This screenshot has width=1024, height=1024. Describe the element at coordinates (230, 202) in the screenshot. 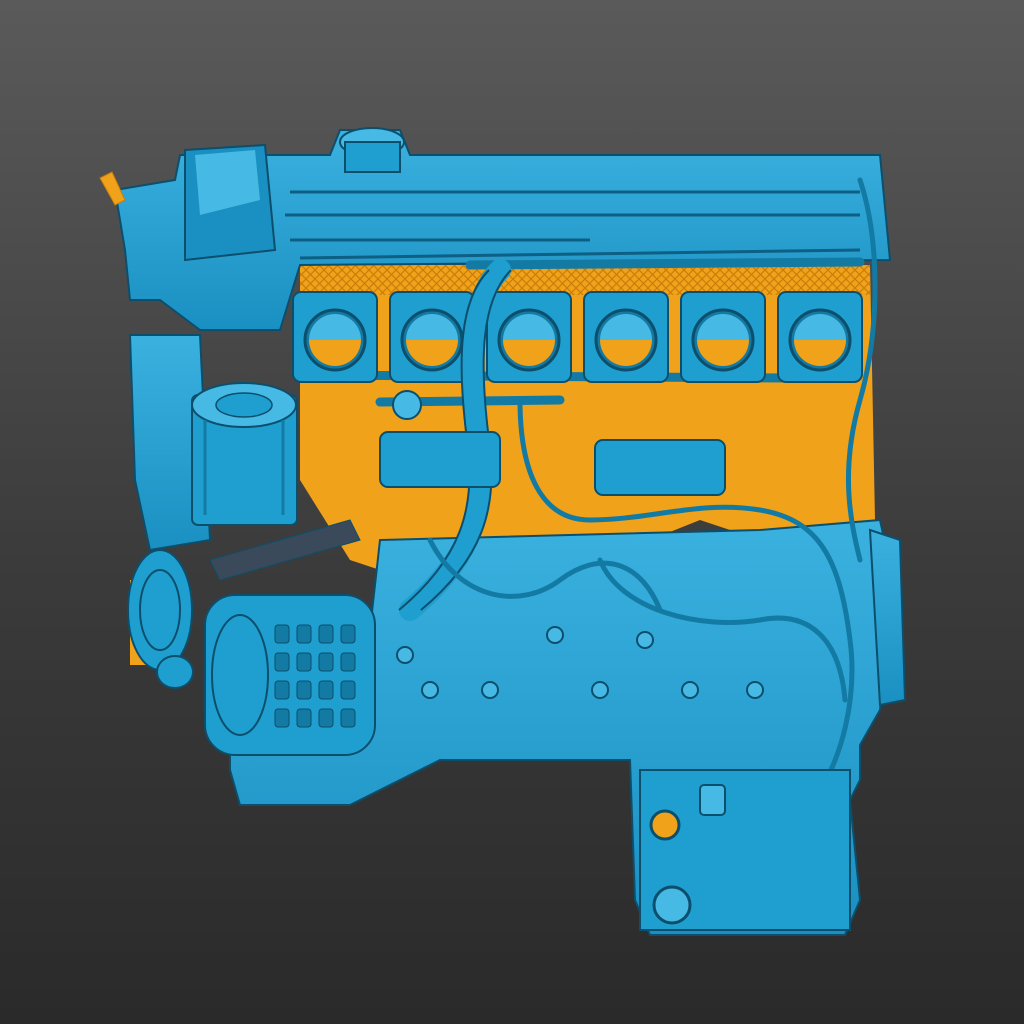

I see `timing-cover-top` at that location.